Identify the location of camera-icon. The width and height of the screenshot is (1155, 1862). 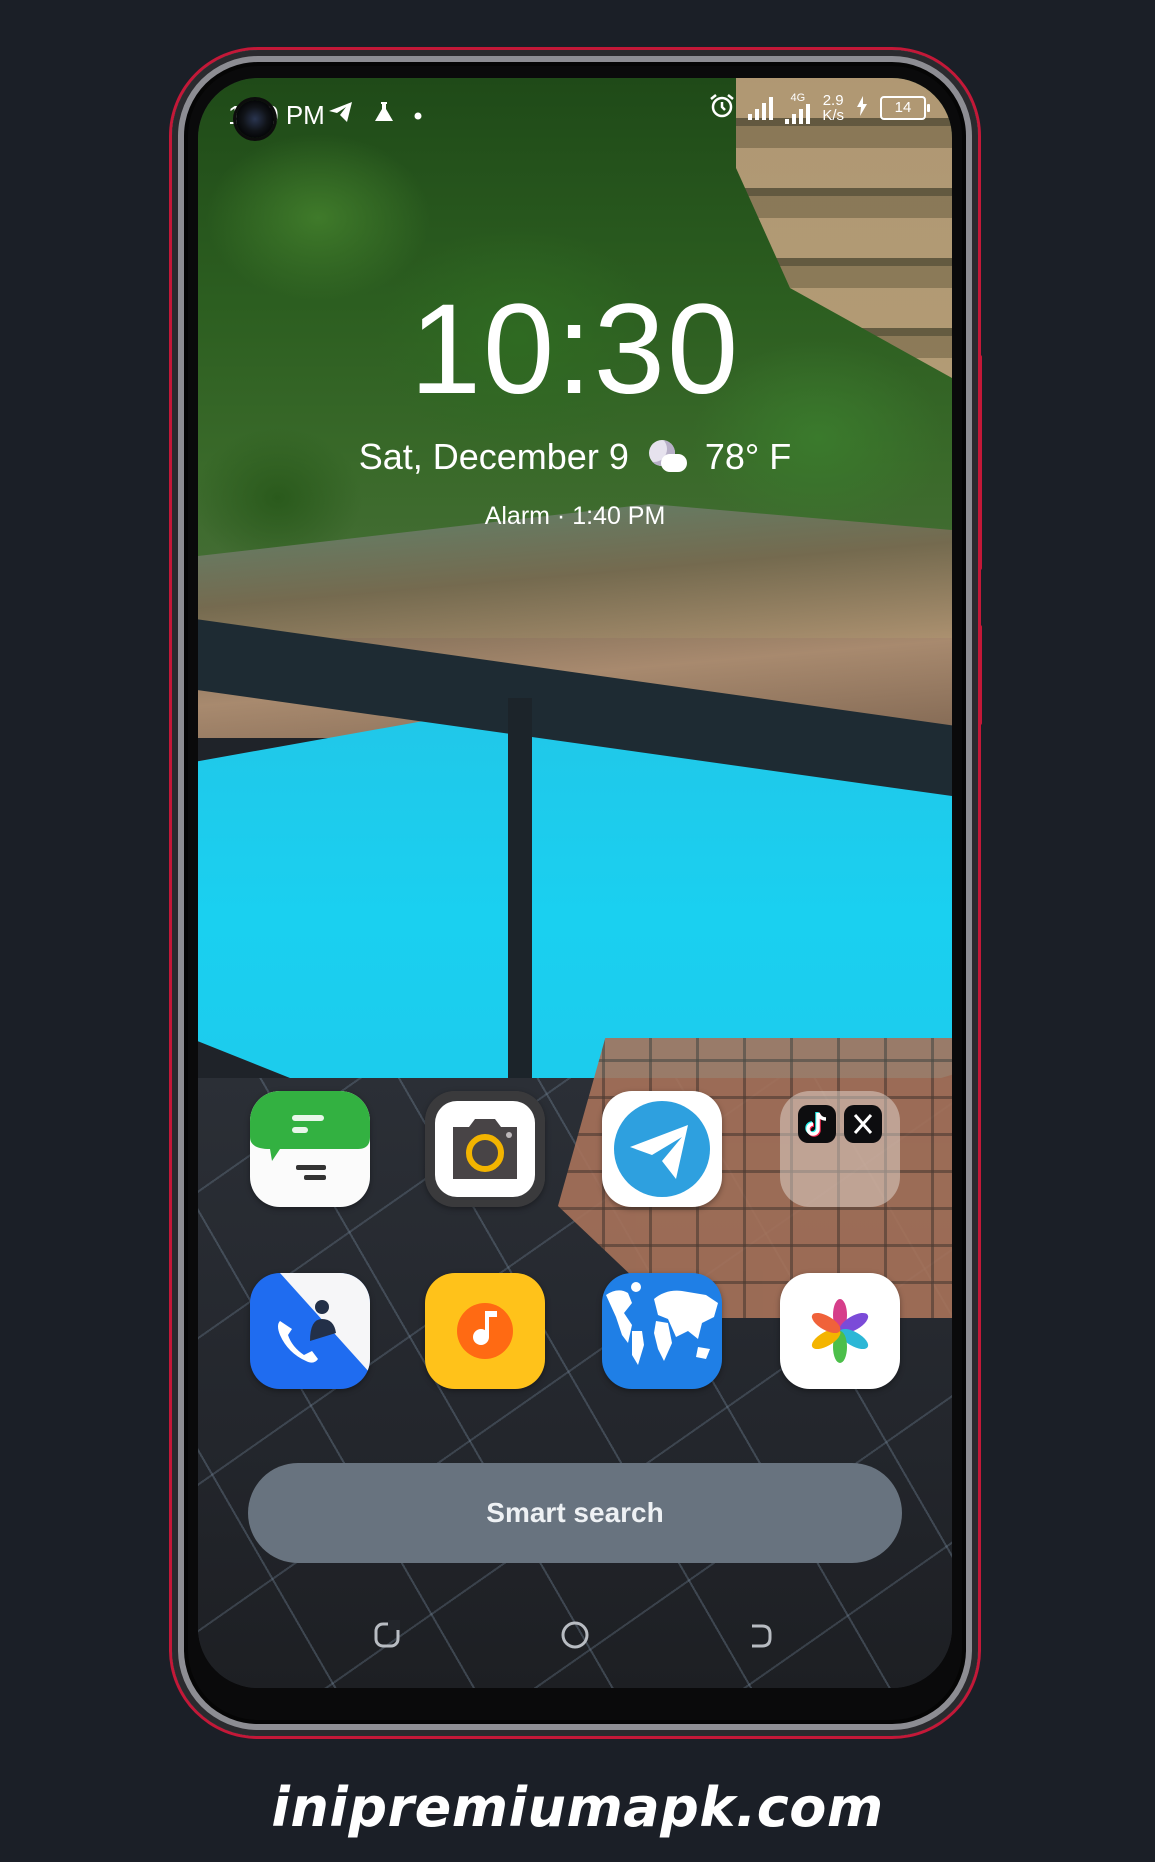
(485, 1149).